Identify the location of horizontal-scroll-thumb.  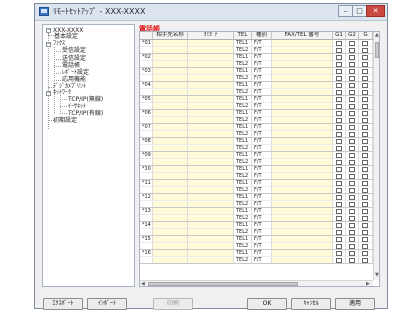
(223, 284).